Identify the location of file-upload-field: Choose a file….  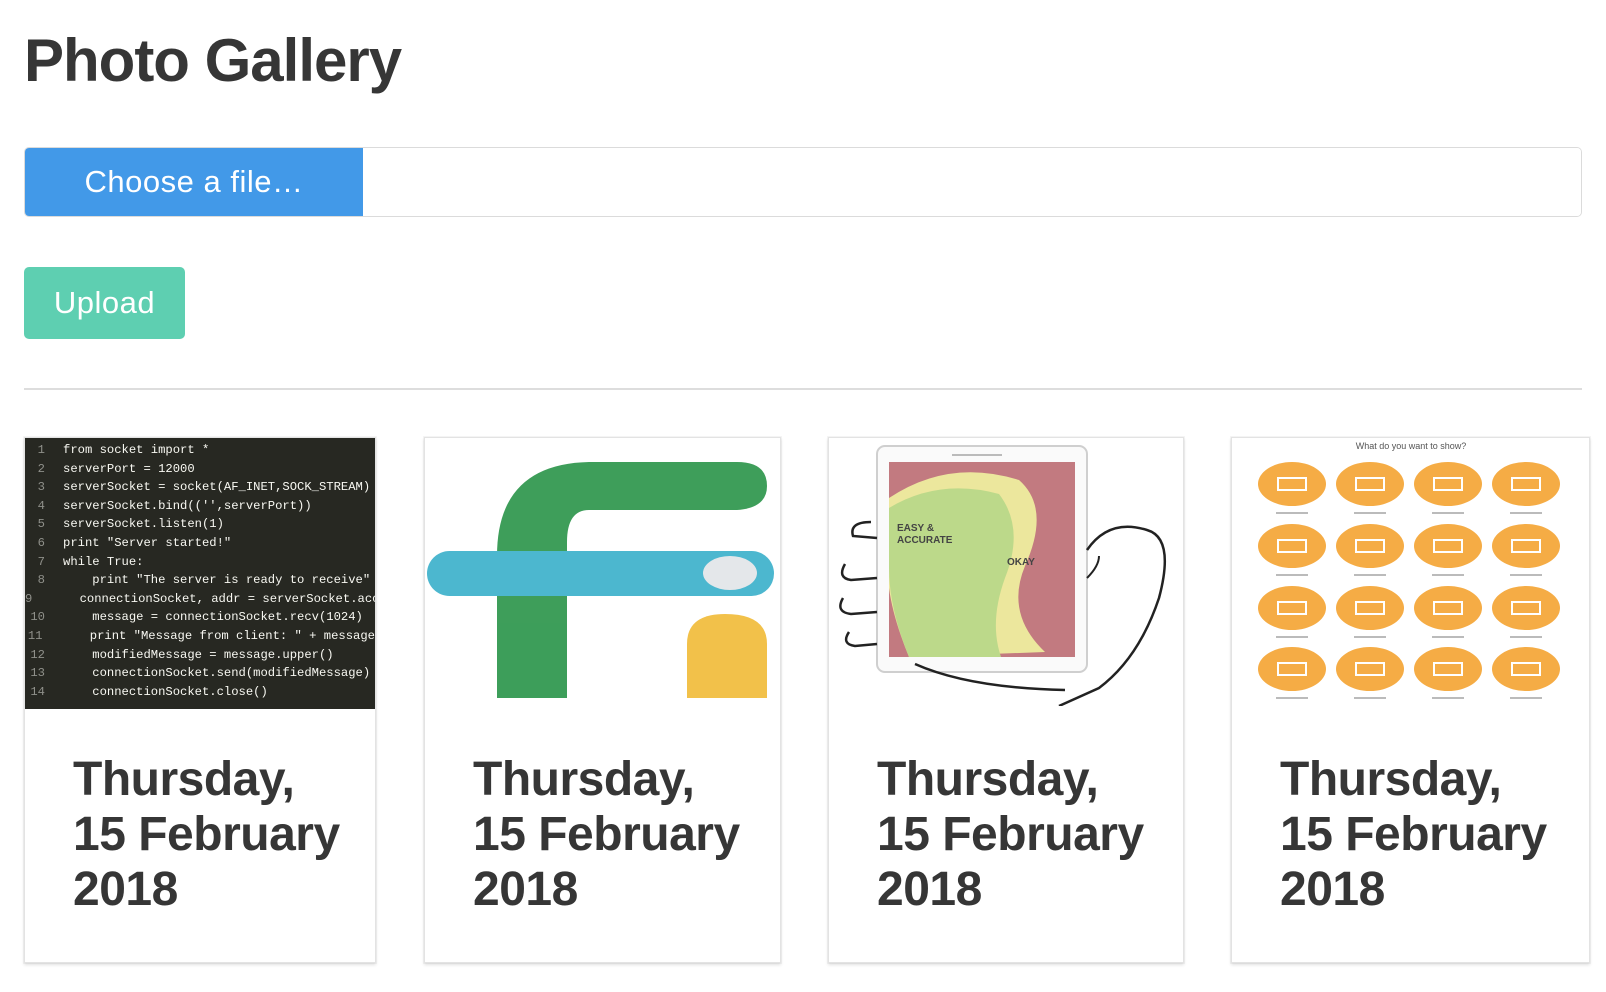
(803, 182).